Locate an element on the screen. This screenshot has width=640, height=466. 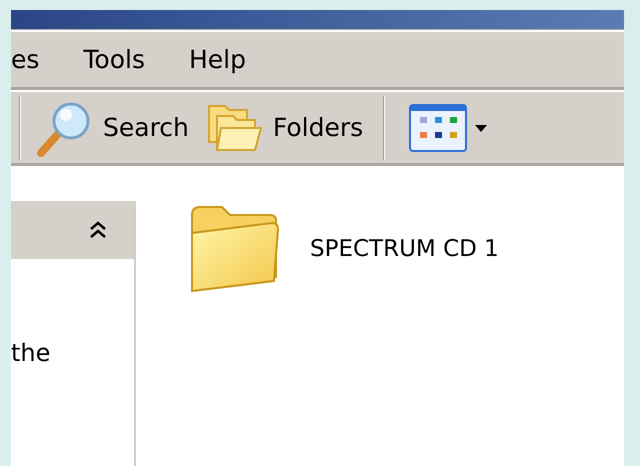
collapse-icon is located at coordinates (98, 230).